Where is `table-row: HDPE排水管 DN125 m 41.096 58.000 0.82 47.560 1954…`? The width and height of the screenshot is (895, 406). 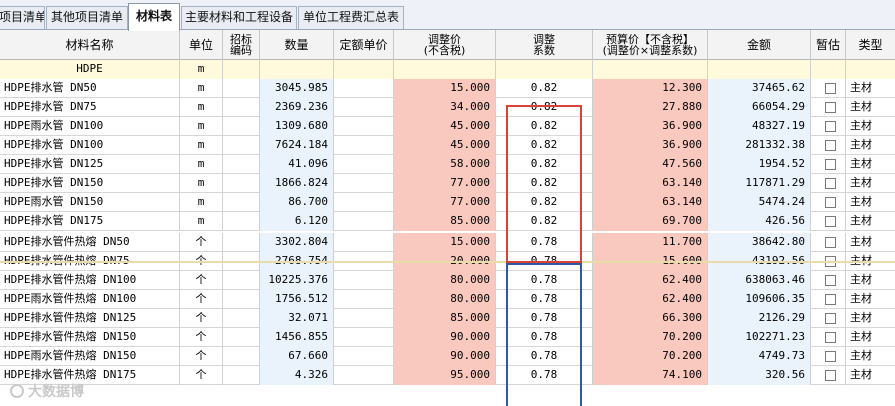 table-row: HDPE排水管 DN125 m 41.096 58.000 0.82 47.560 1954… is located at coordinates (447, 164).